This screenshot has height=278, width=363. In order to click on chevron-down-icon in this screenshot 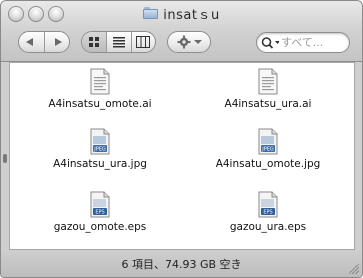, I will do `click(197, 42)`.